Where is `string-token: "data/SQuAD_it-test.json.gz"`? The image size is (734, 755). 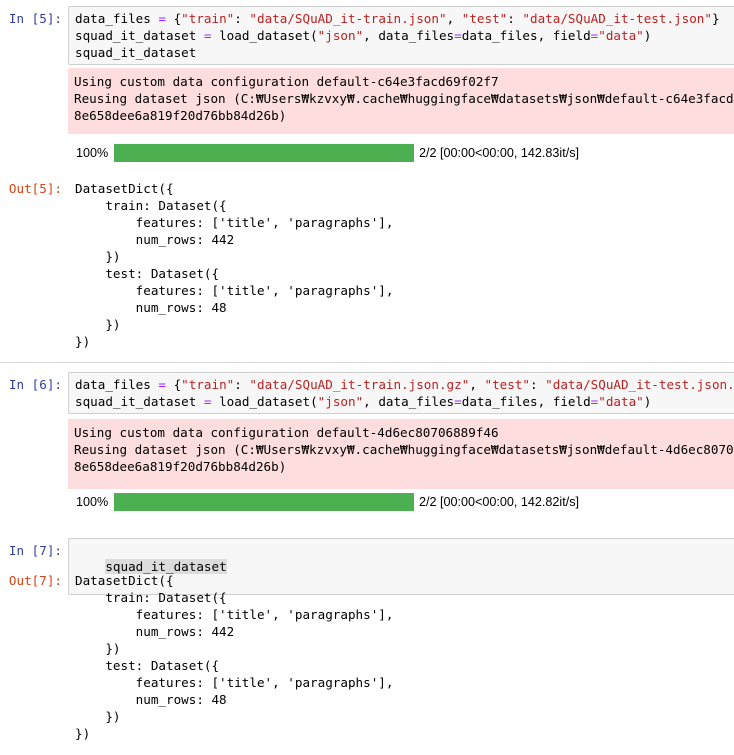
string-token: "data/SQuAD_it-test.json.gz" is located at coordinates (639, 384).